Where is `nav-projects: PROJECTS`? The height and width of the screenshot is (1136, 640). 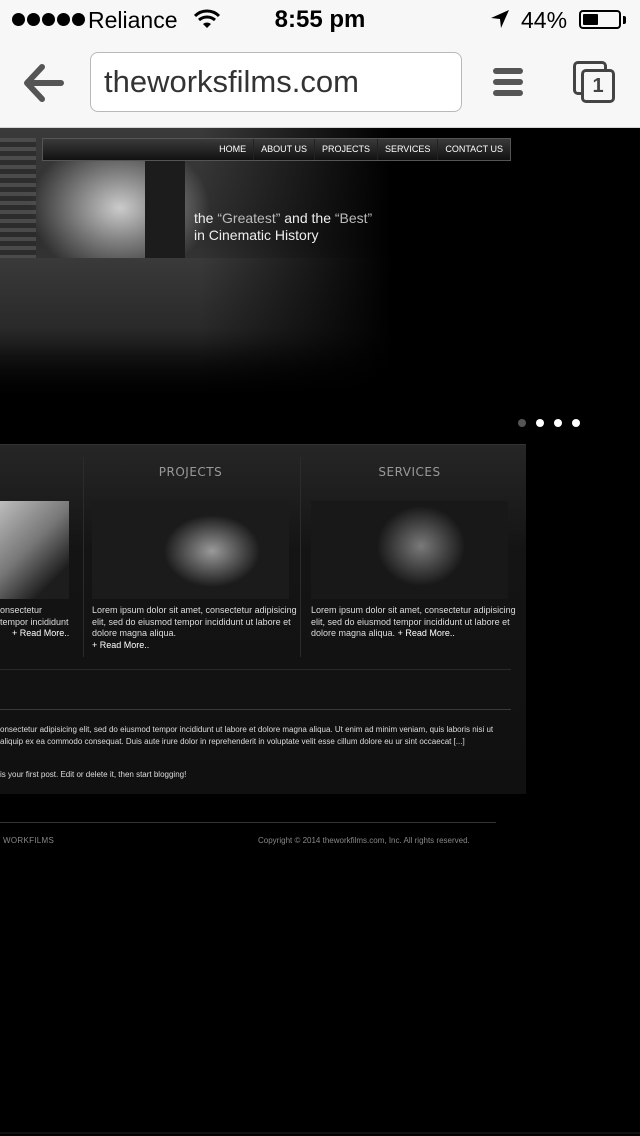
nav-projects: PROJECTS is located at coordinates (345, 149).